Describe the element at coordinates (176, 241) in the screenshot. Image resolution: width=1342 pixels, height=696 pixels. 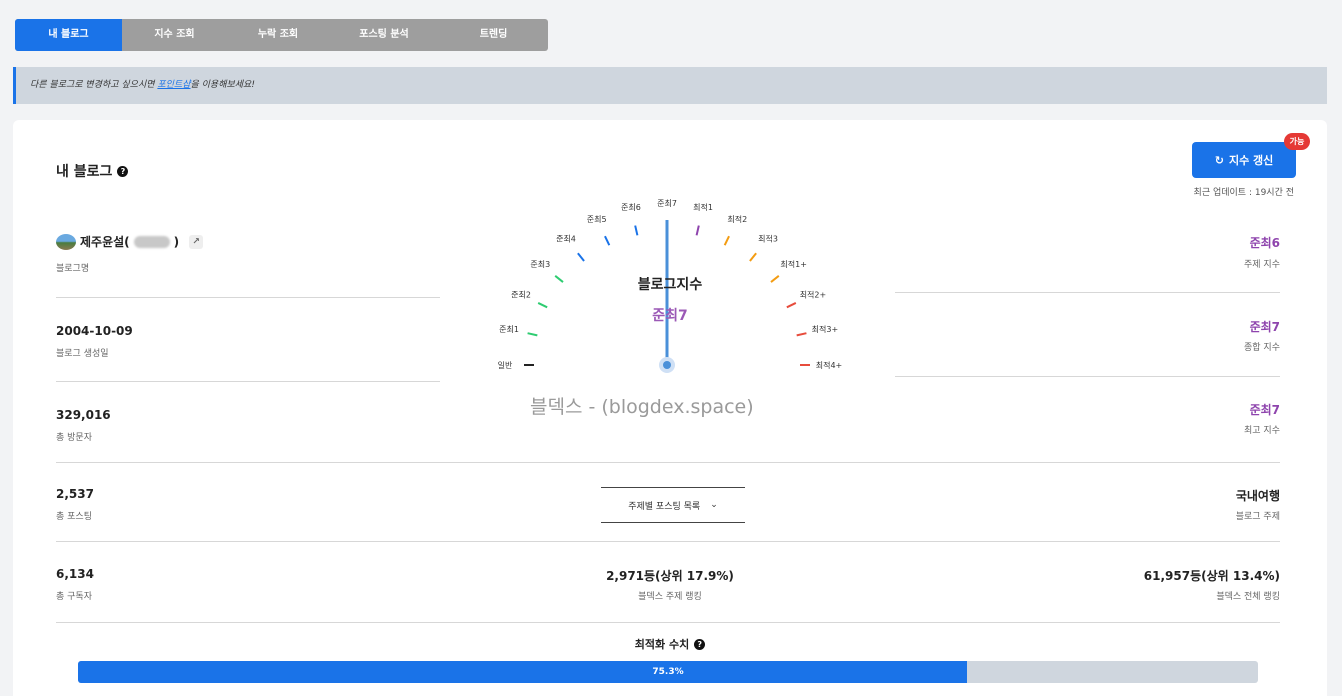
I see `blog-name-suffix: )` at that location.